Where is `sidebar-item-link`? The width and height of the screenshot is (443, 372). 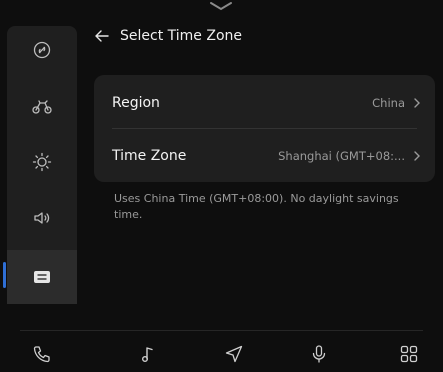 sidebar-item-link is located at coordinates (42, 50).